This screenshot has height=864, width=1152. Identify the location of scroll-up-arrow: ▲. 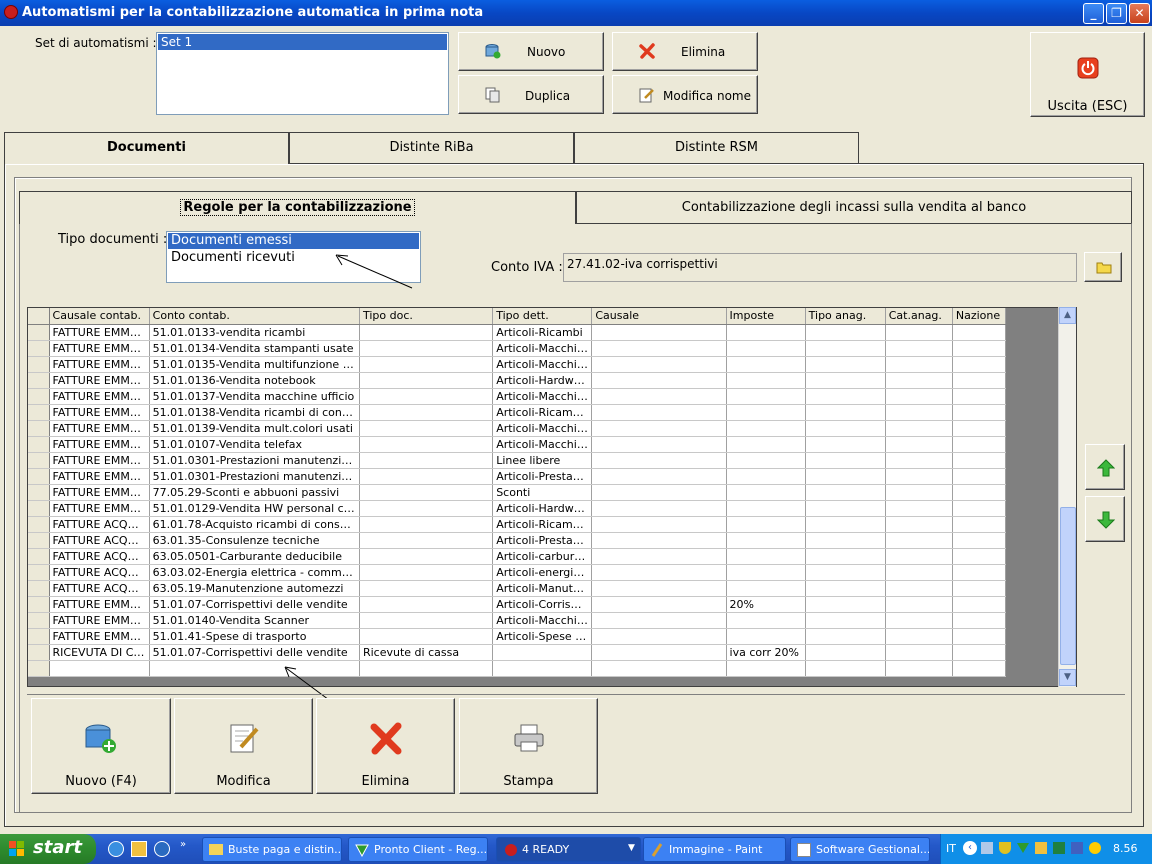
(1067, 315).